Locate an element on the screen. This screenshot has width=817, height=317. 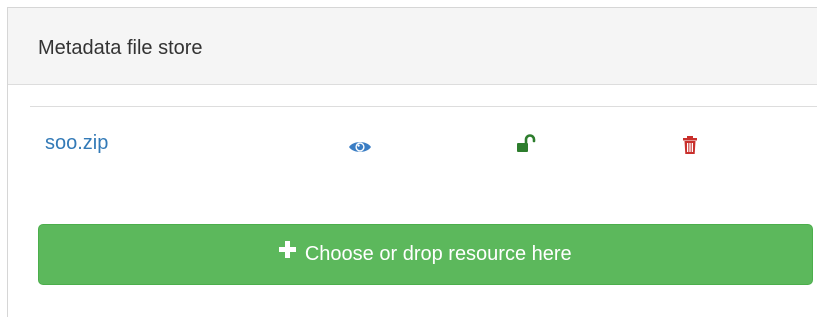
plus-icon is located at coordinates (288, 252).